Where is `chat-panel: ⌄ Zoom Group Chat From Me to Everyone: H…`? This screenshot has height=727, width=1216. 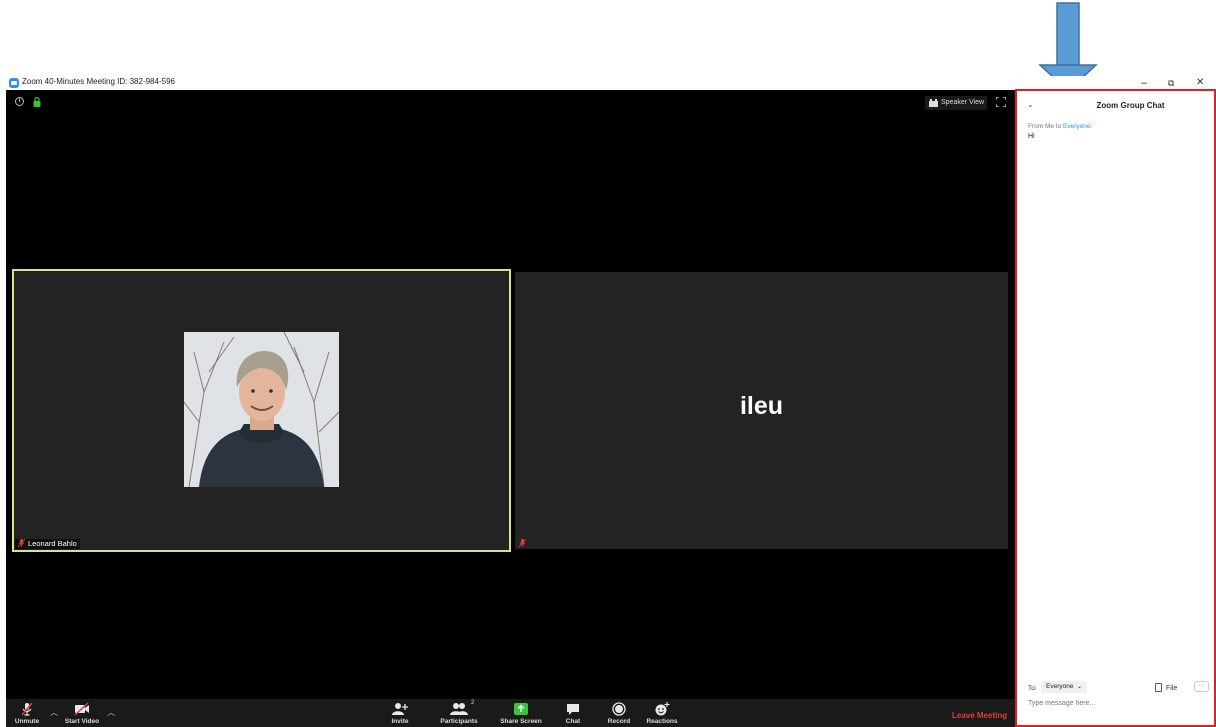
chat-panel: ⌄ Zoom Group Chat From Me to Everyone: H… is located at coordinates (1115, 408).